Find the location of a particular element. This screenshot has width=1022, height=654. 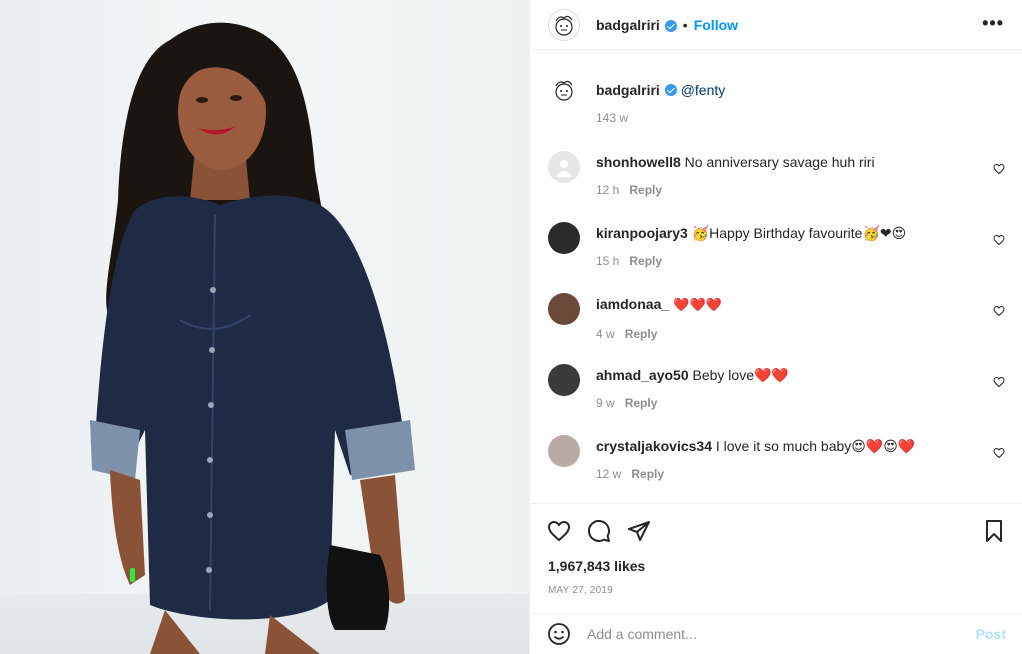

likes-count: 1,967,843 likes is located at coordinates (596, 566).